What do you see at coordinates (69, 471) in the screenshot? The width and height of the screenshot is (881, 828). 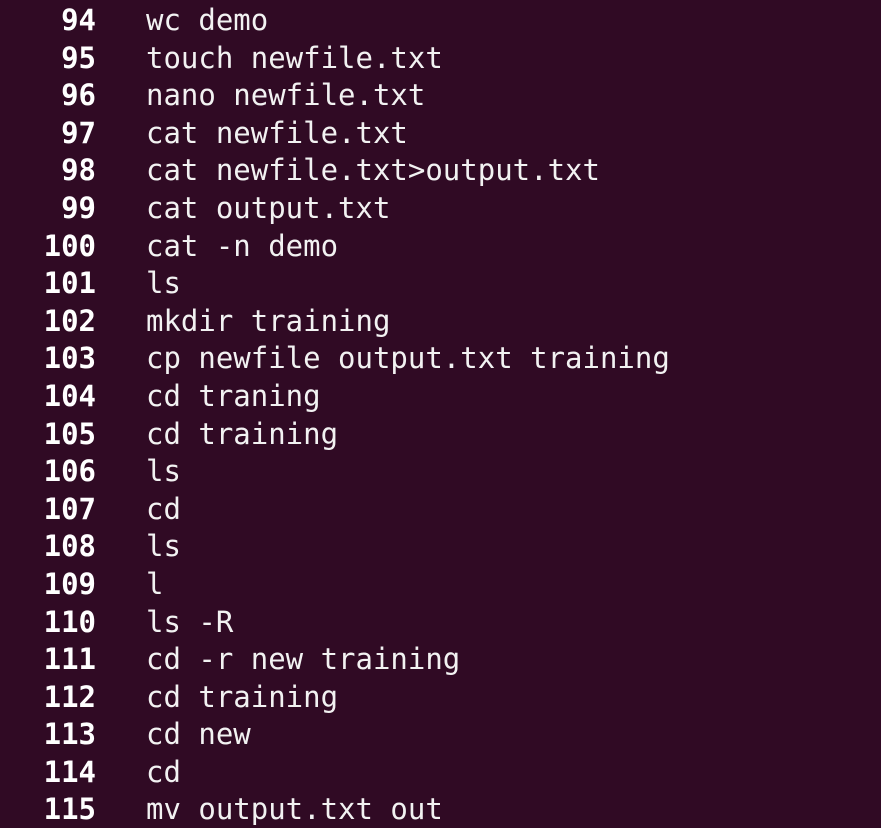 I see `history-line-number: 106` at bounding box center [69, 471].